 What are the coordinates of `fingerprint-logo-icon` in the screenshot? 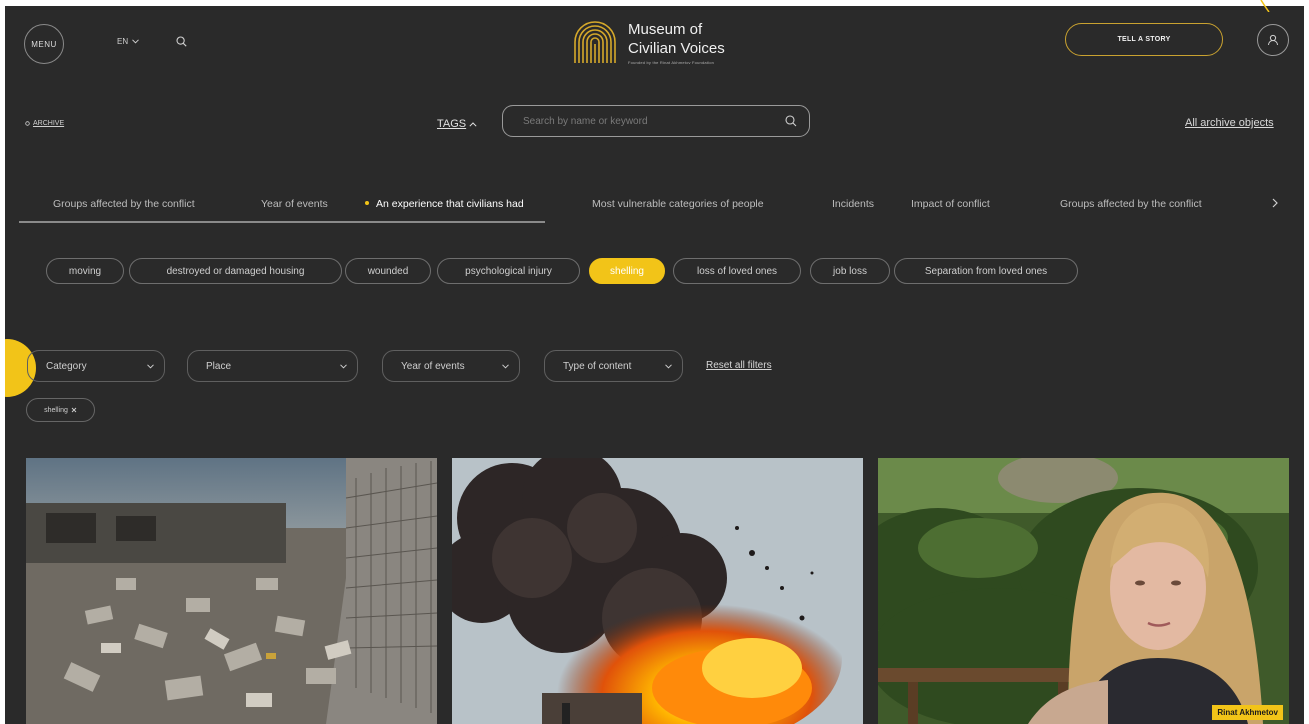 It's located at (595, 42).